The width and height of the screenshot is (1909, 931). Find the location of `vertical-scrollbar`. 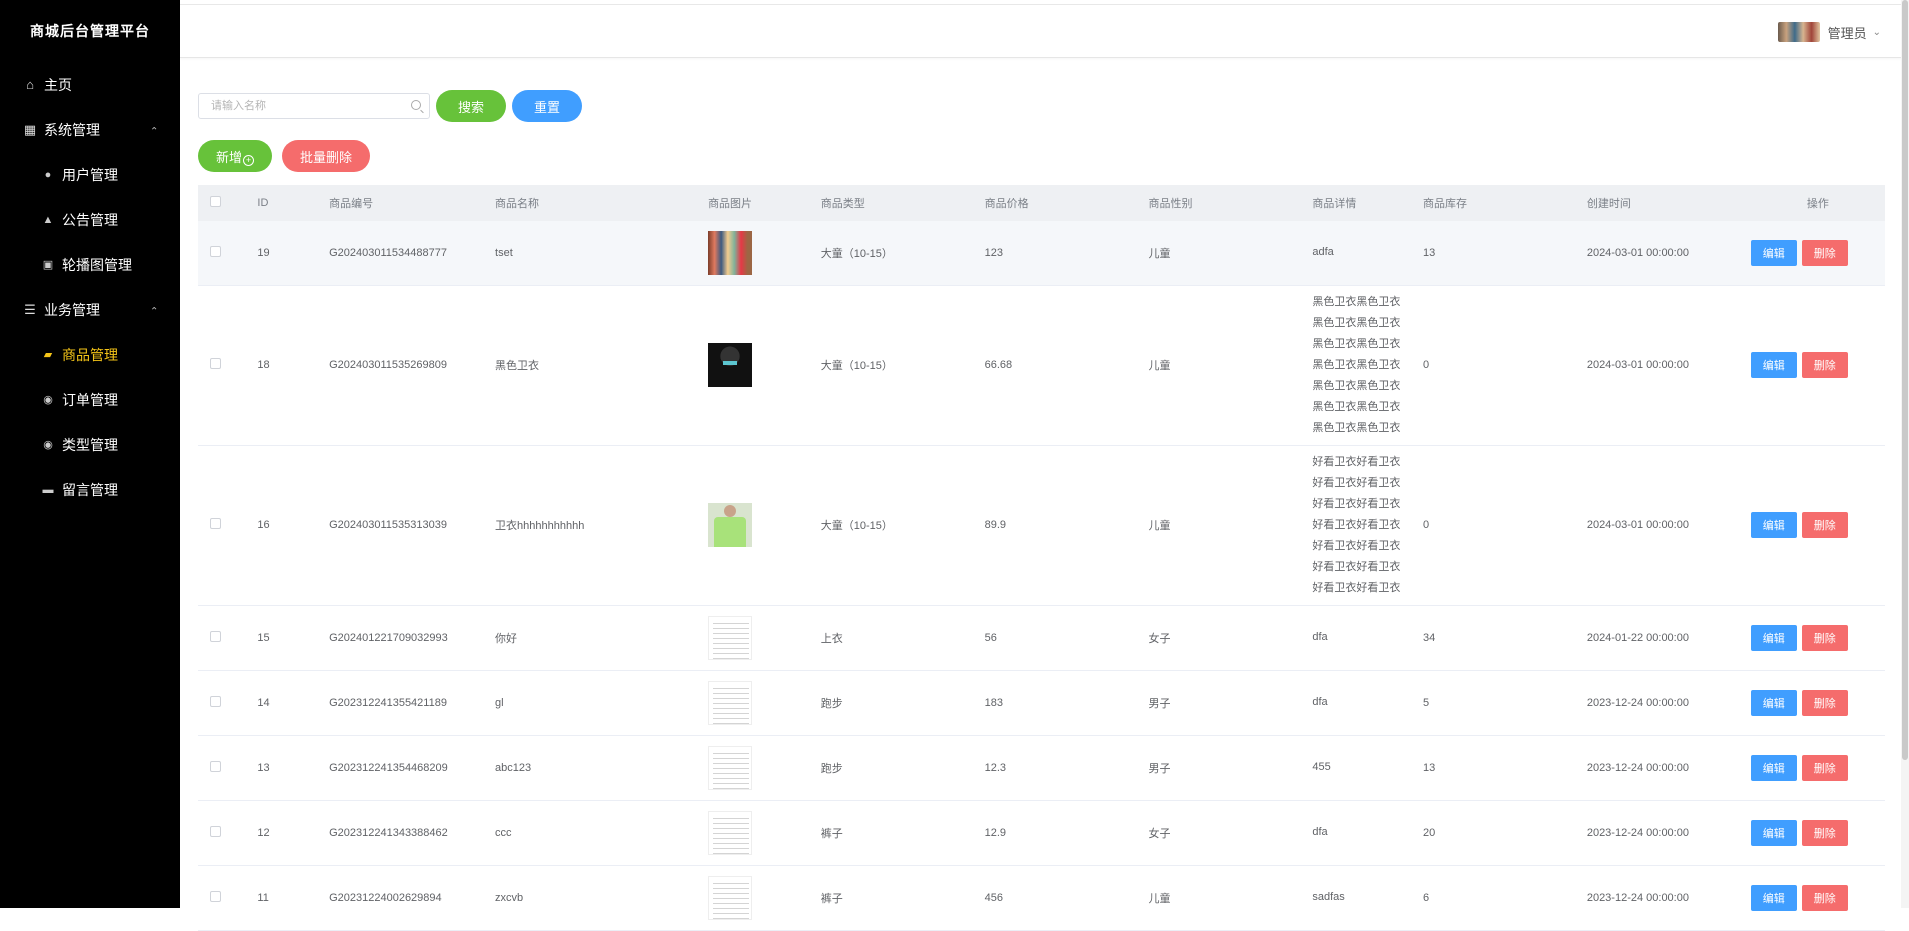

vertical-scrollbar is located at coordinates (1905, 454).